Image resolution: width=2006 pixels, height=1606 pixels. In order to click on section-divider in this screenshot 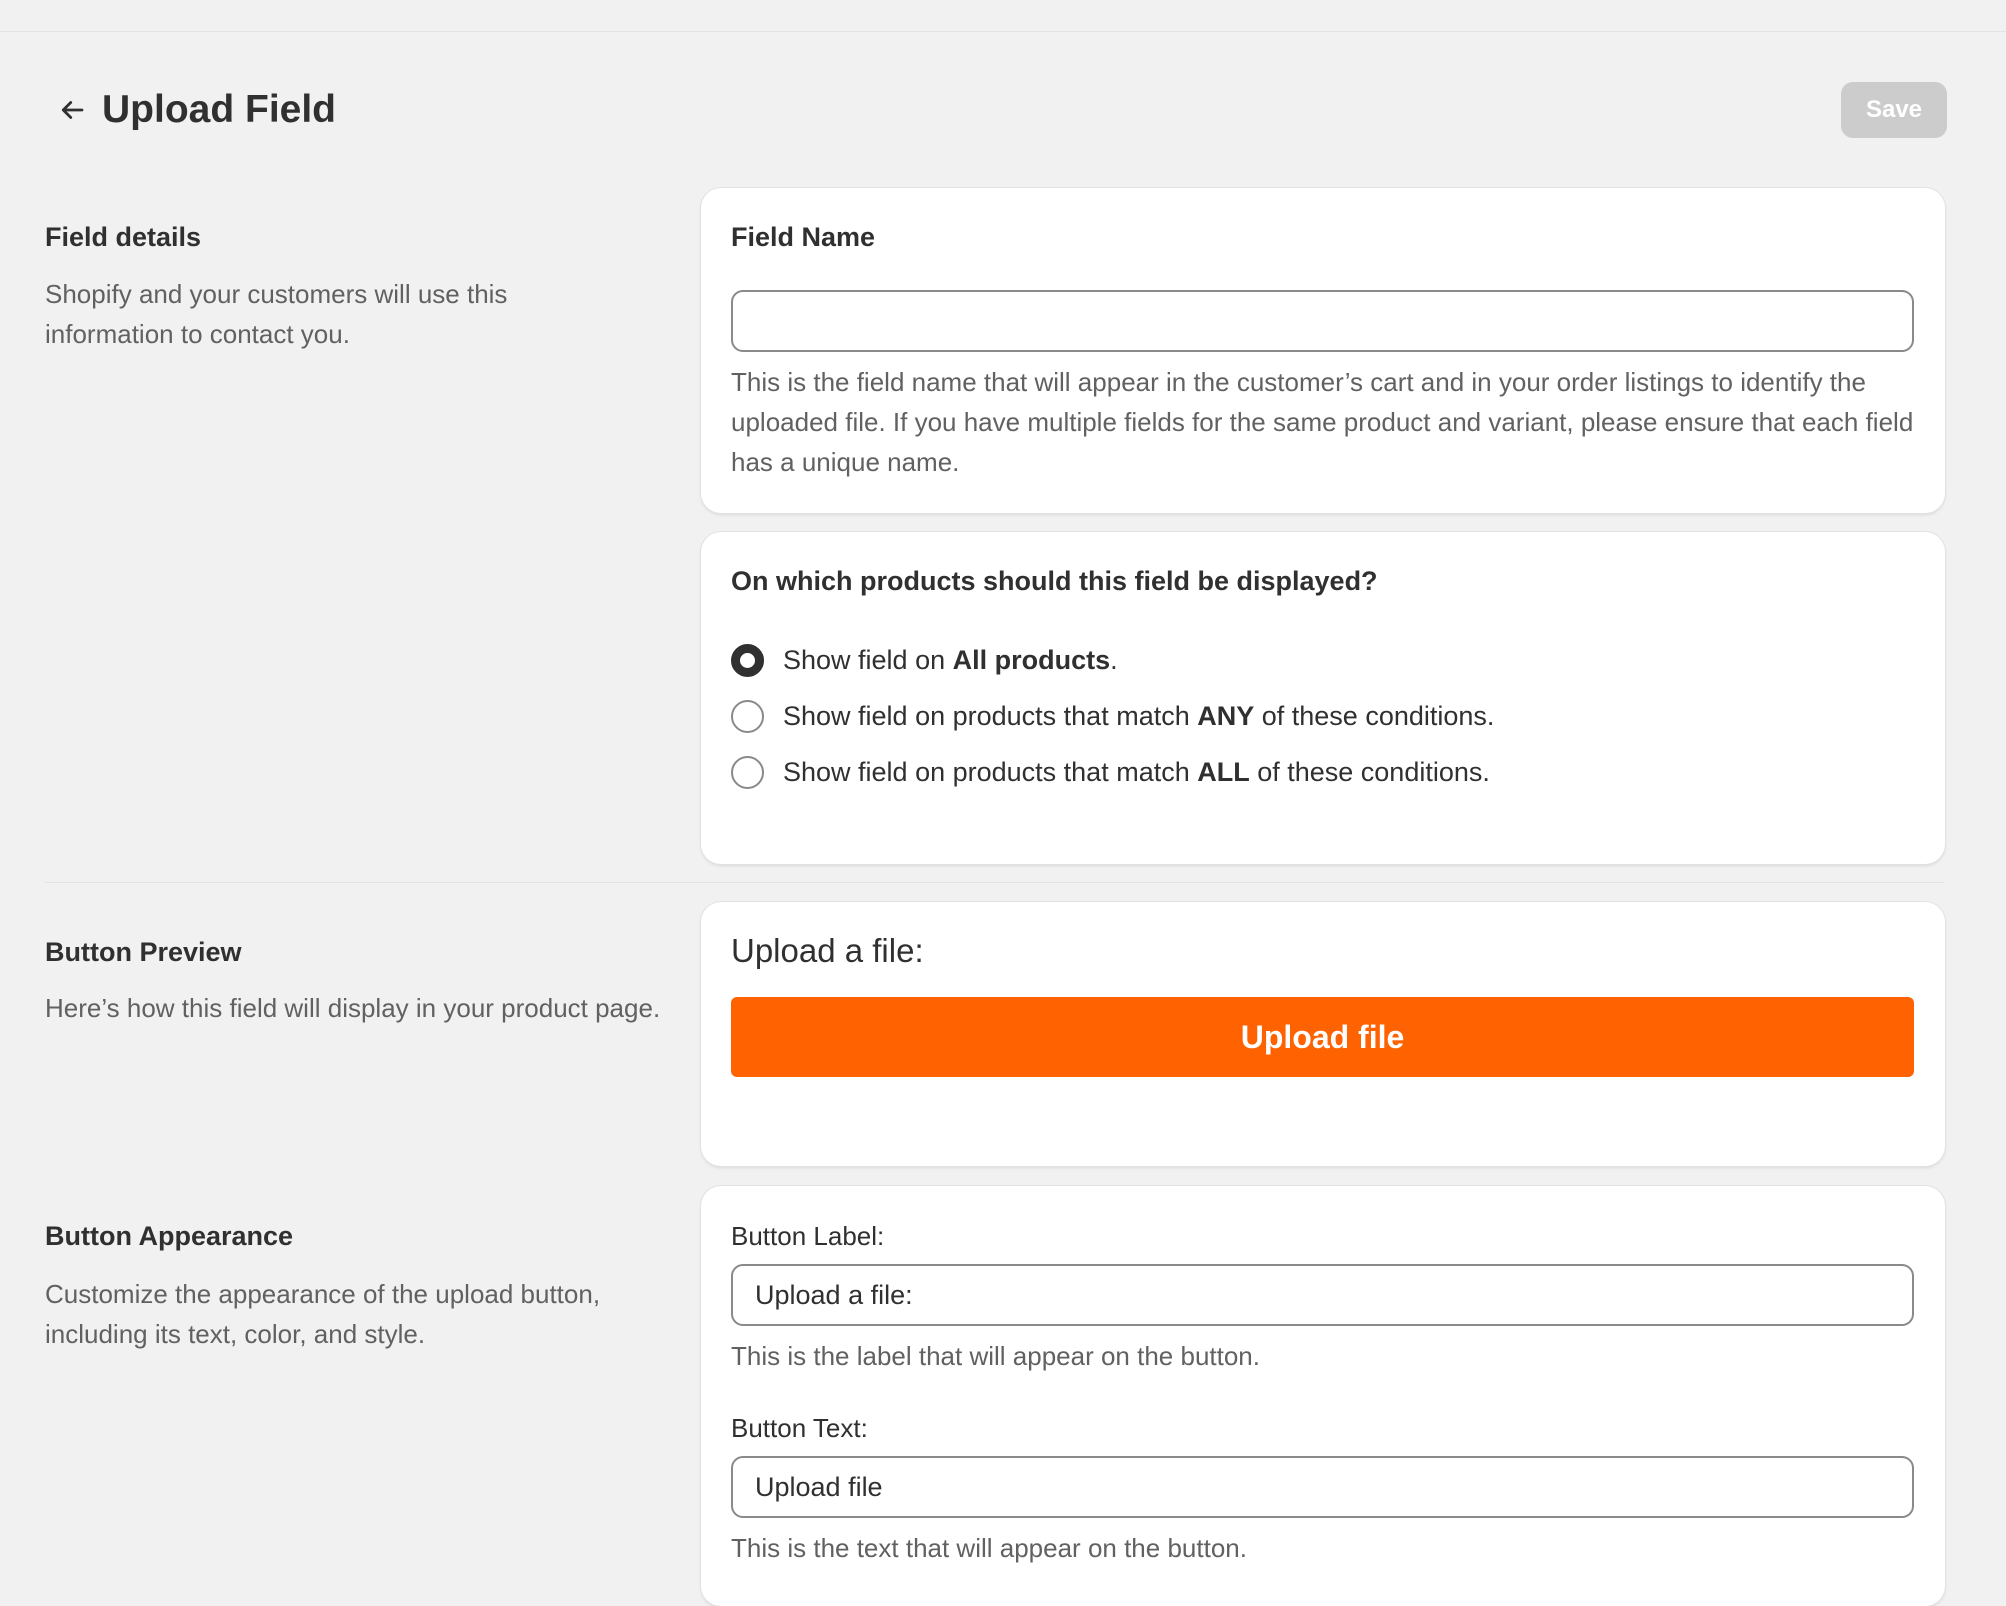, I will do `click(995, 882)`.